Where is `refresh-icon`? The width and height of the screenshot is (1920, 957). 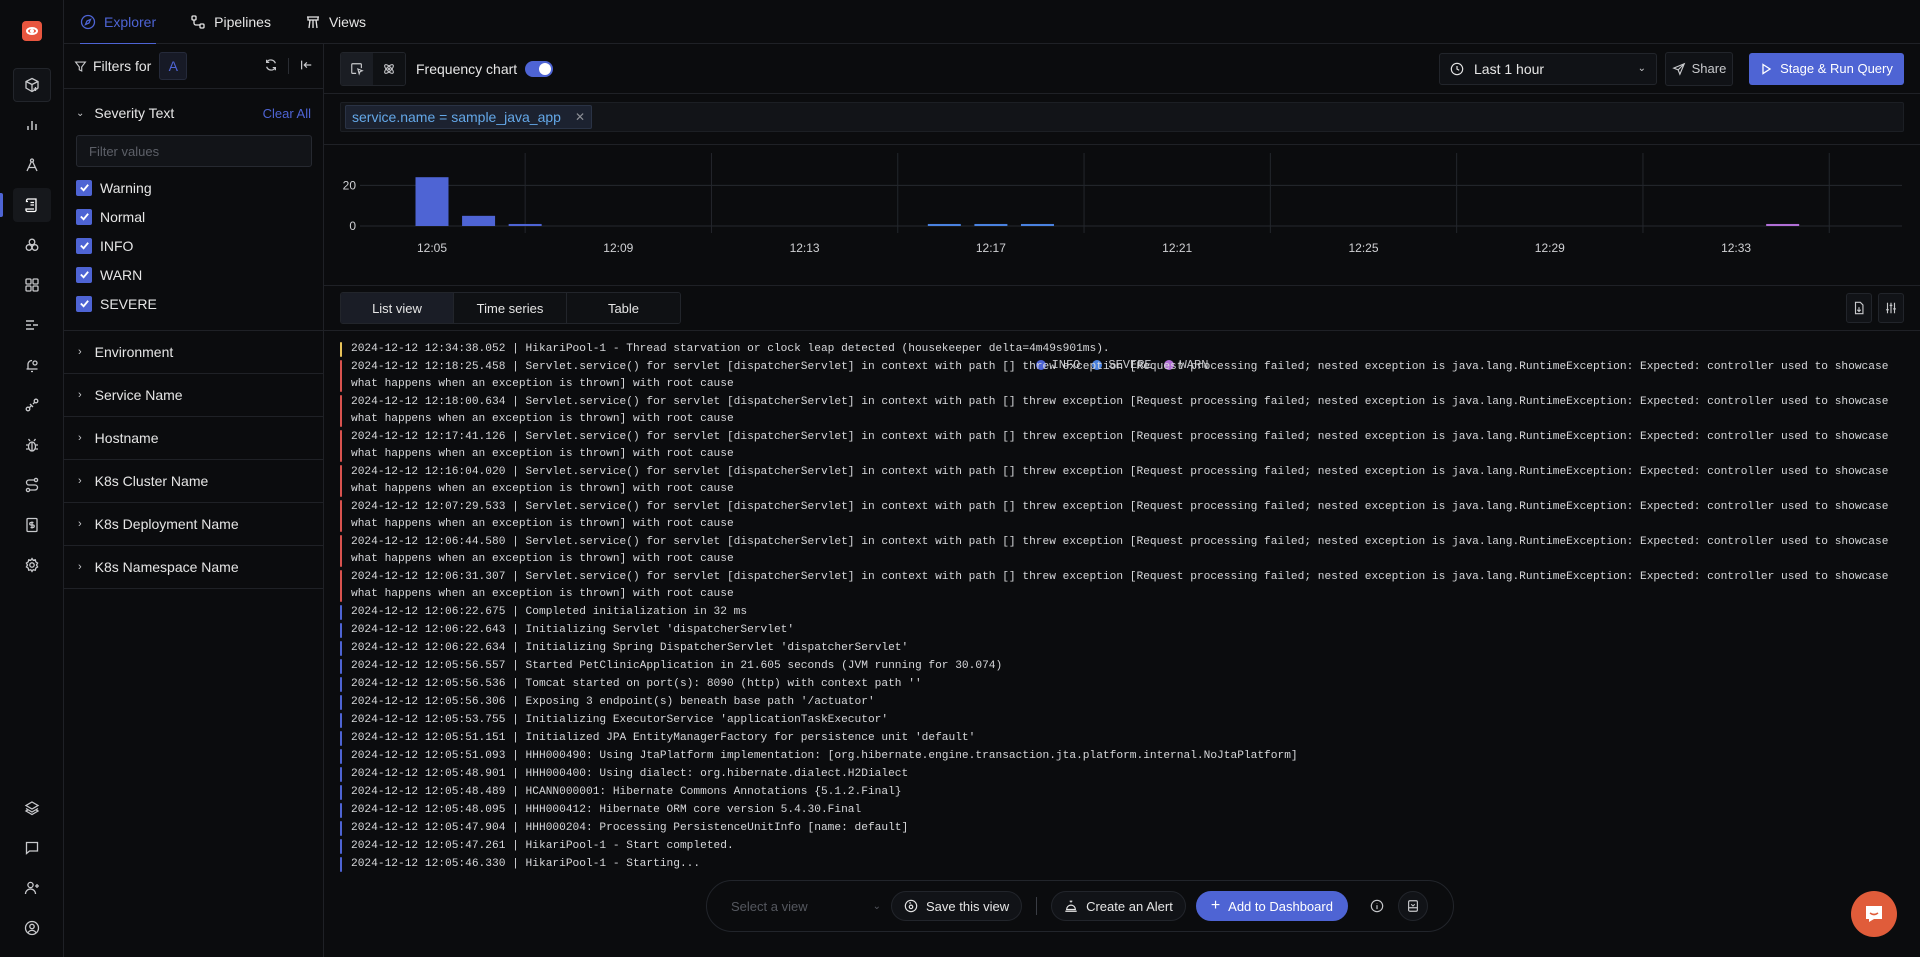
refresh-icon is located at coordinates (271, 66).